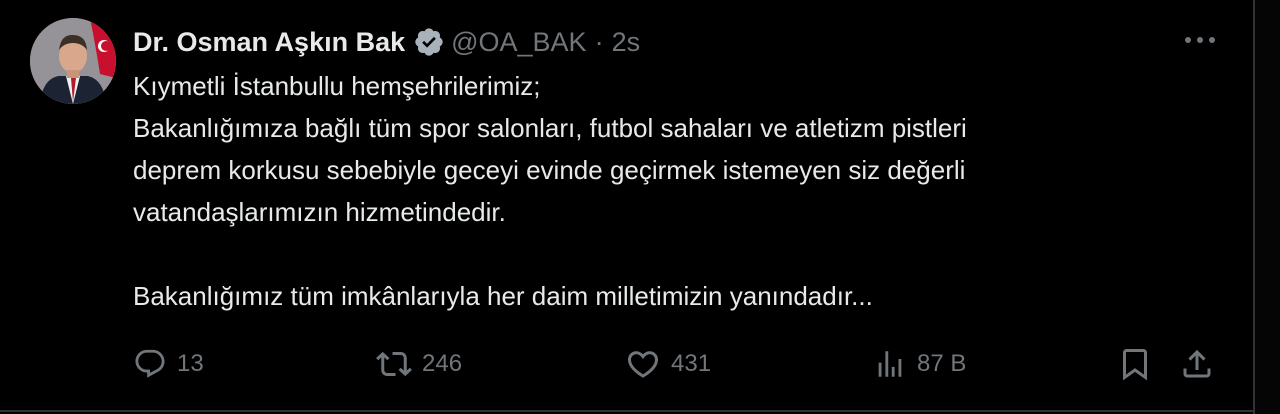 Image resolution: width=1280 pixels, height=414 pixels. I want to click on right-gutter, so click(1267, 207).